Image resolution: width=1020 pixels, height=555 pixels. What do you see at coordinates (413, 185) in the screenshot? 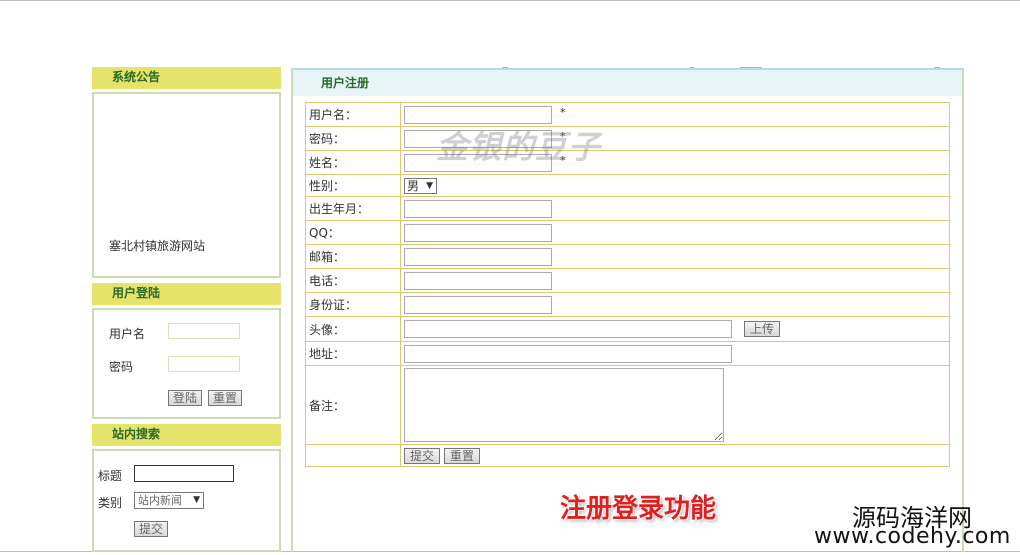
I see `gender-value: 男` at bounding box center [413, 185].